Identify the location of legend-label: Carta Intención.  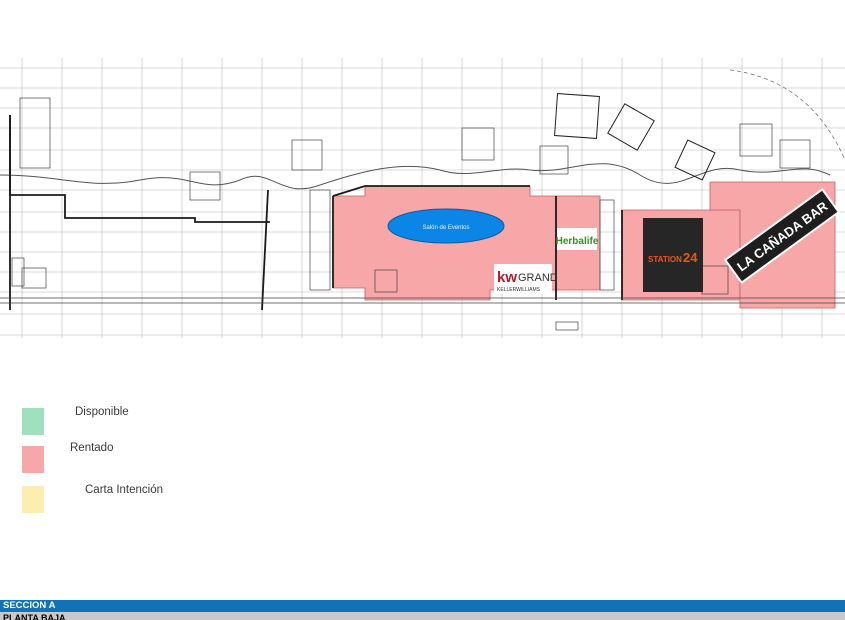
(124, 490).